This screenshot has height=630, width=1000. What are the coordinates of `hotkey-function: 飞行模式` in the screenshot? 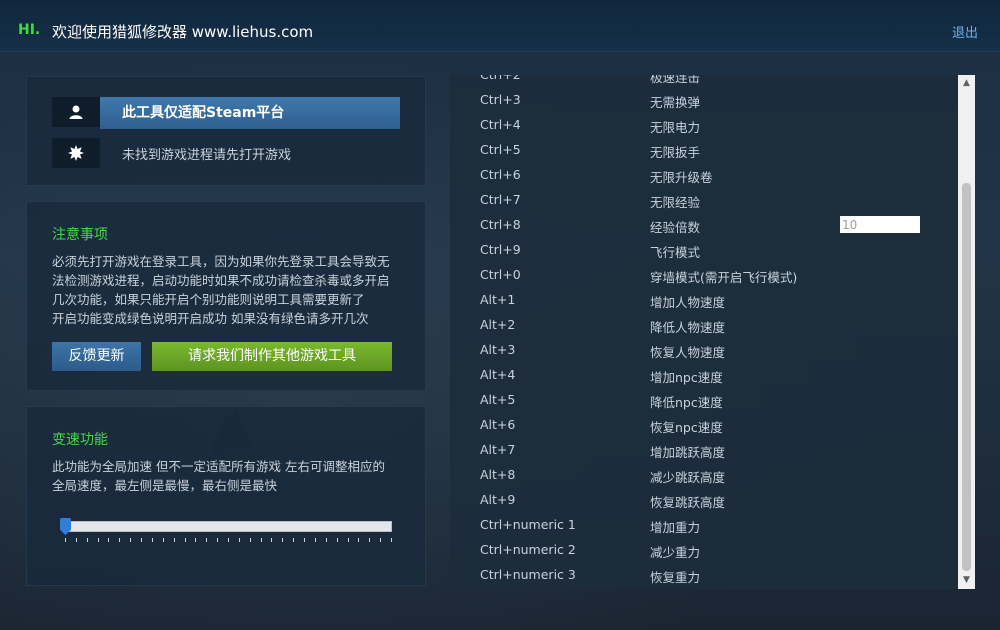 It's located at (675, 251).